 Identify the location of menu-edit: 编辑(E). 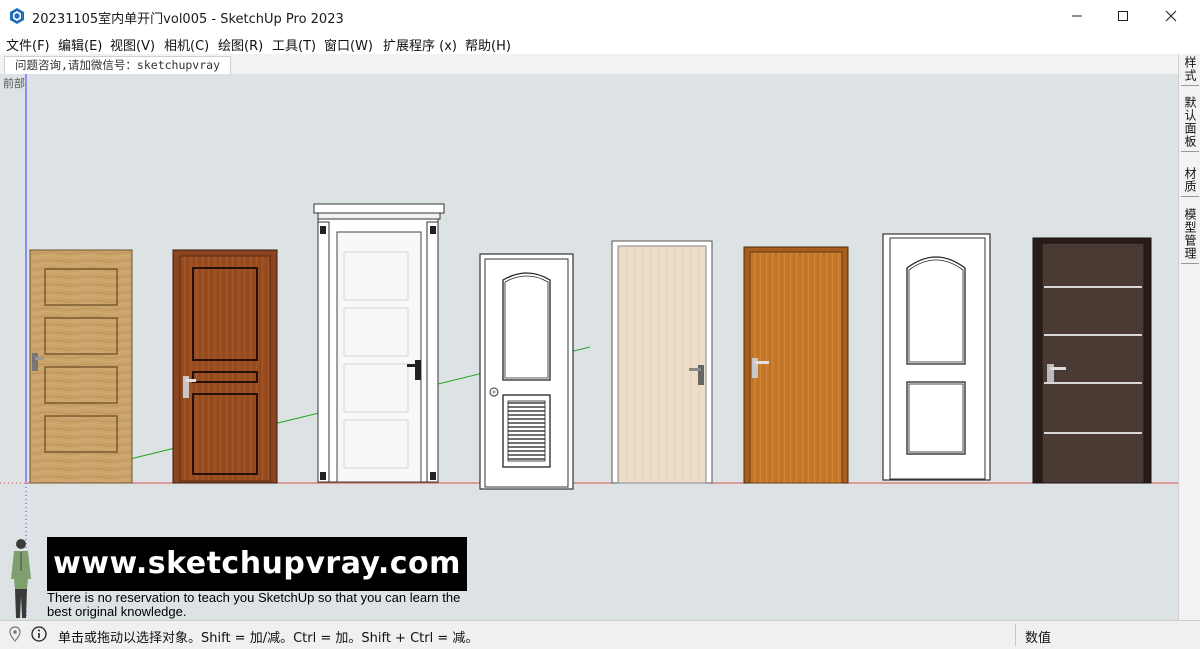
(80, 44).